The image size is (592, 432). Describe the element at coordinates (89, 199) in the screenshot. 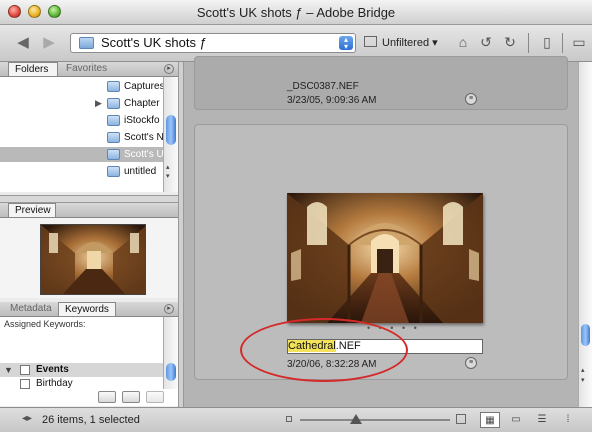

I see `panel-splitter` at that location.